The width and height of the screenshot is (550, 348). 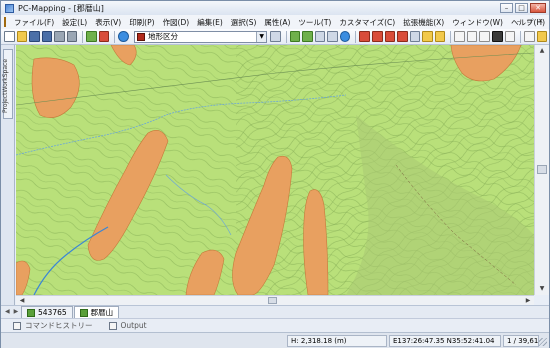 What do you see at coordinates (528, 300) in the screenshot?
I see `scroll-right-icon: ▶` at bounding box center [528, 300].